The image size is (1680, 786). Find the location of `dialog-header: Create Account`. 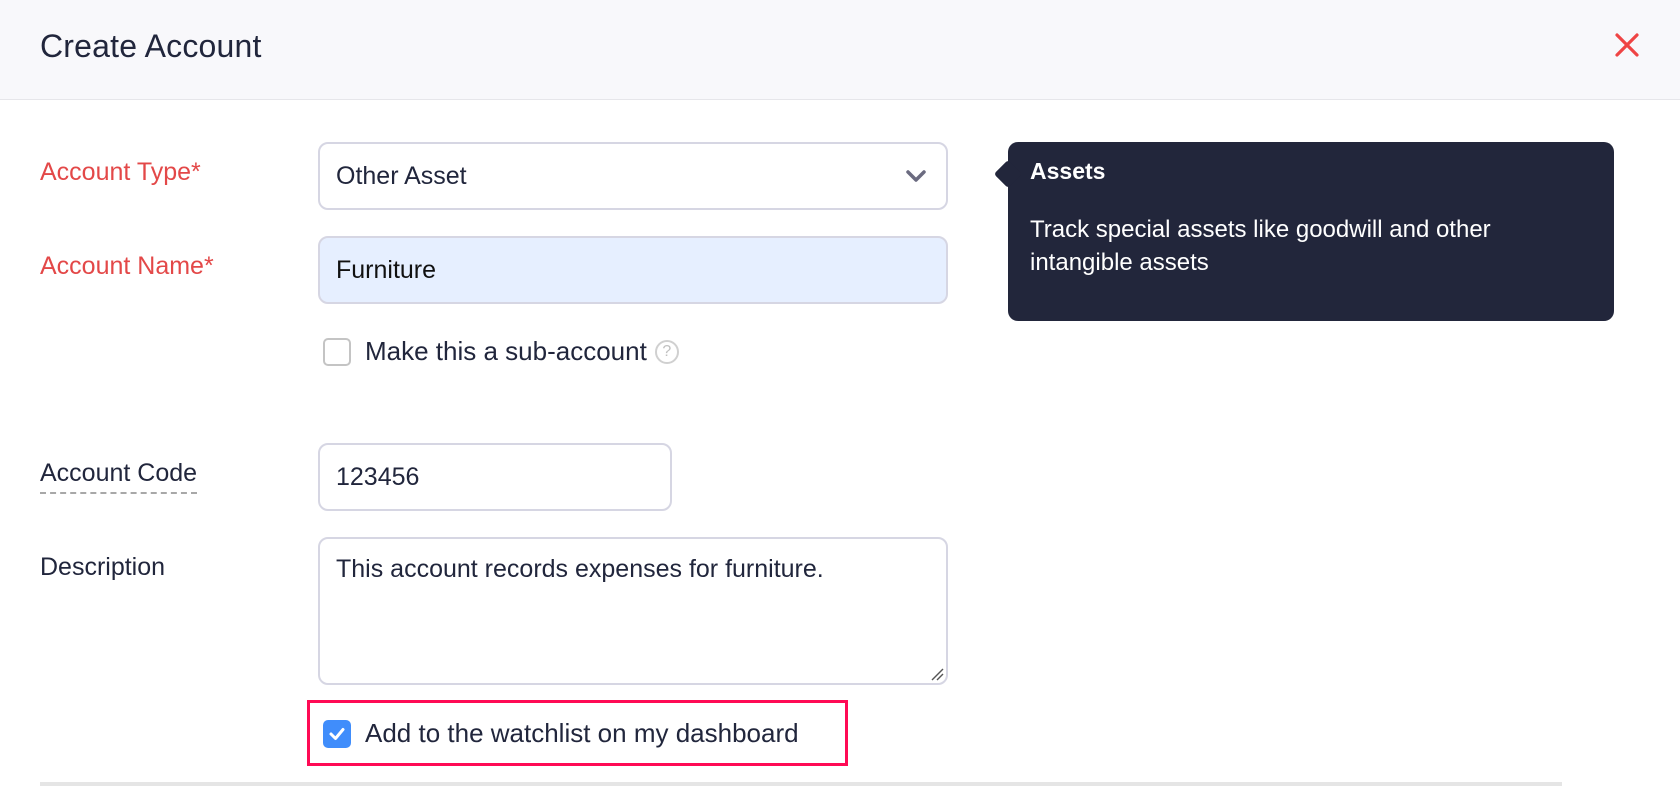

dialog-header: Create Account is located at coordinates (840, 50).